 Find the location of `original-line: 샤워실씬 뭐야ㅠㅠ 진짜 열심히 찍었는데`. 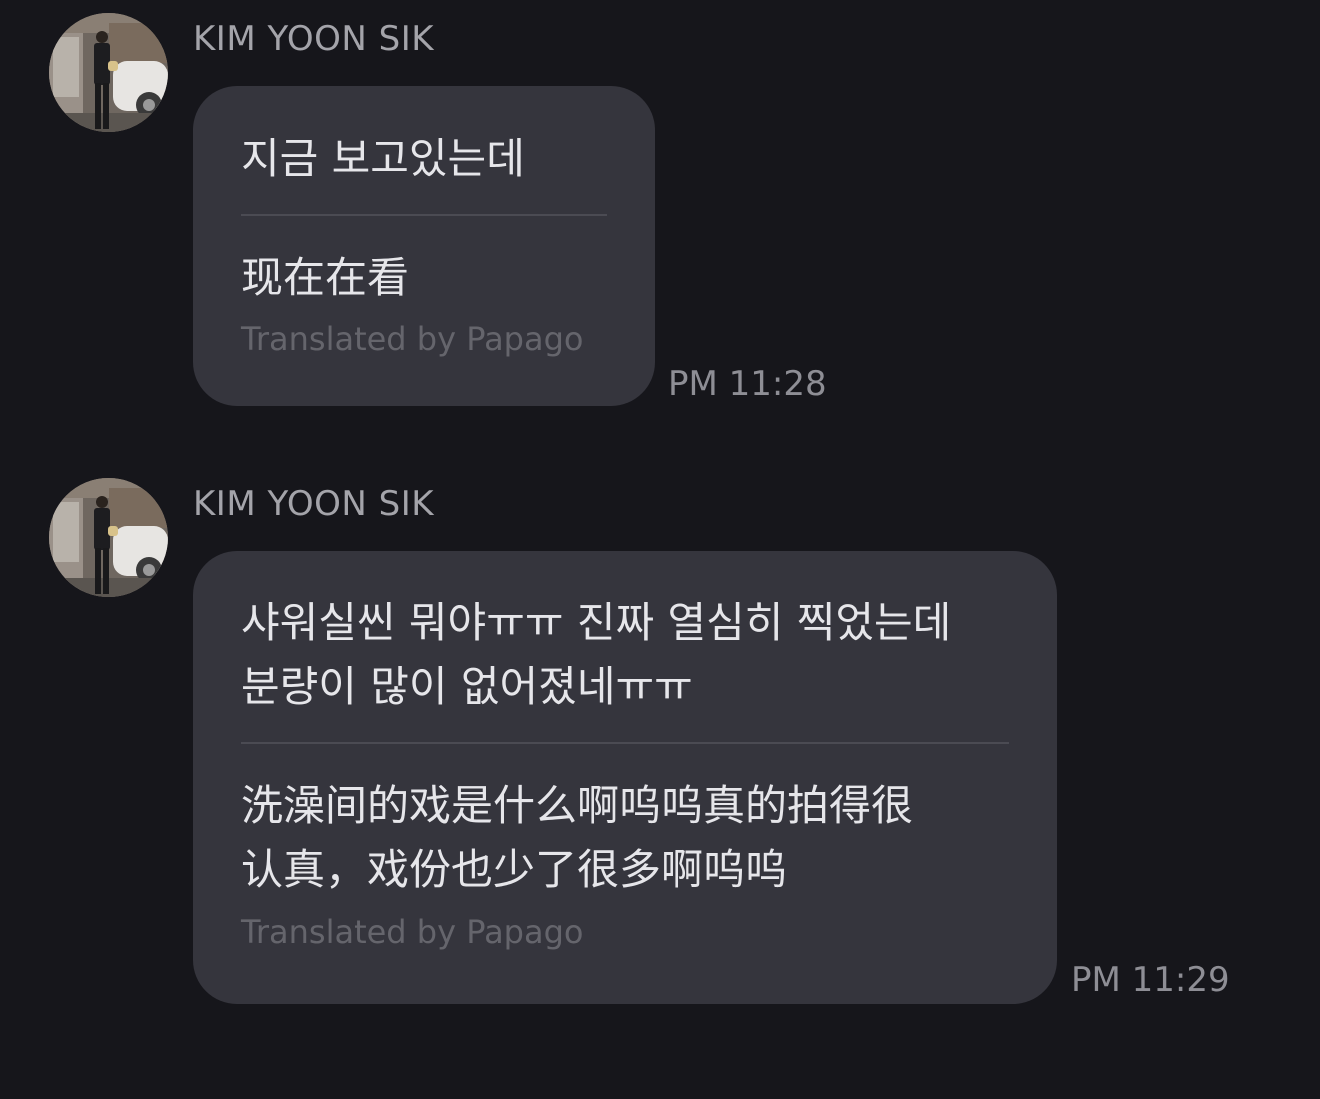

original-line: 샤워실씬 뭐야ㅠㅠ 진짜 열심히 찍었는데 is located at coordinates (596, 622).